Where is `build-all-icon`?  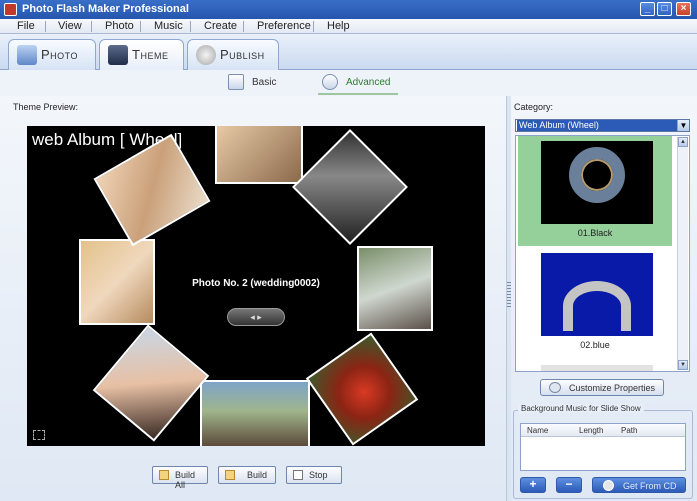 build-all-icon is located at coordinates (164, 475).